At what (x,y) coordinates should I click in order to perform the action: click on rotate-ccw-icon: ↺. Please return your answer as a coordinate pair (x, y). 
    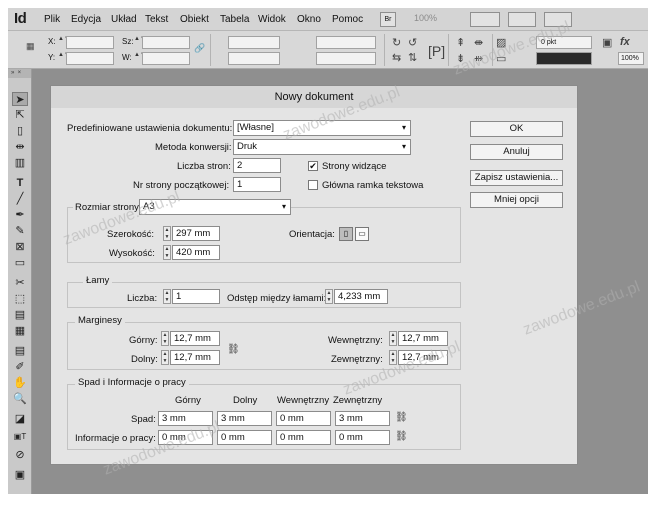
    Looking at the image, I should click on (412, 42).